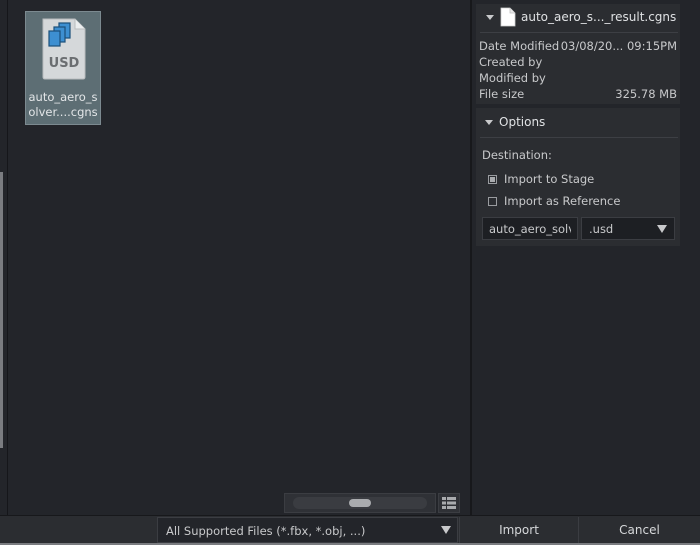 The height and width of the screenshot is (545, 700). Describe the element at coordinates (579, 32) in the screenshot. I see `info-divider` at that location.